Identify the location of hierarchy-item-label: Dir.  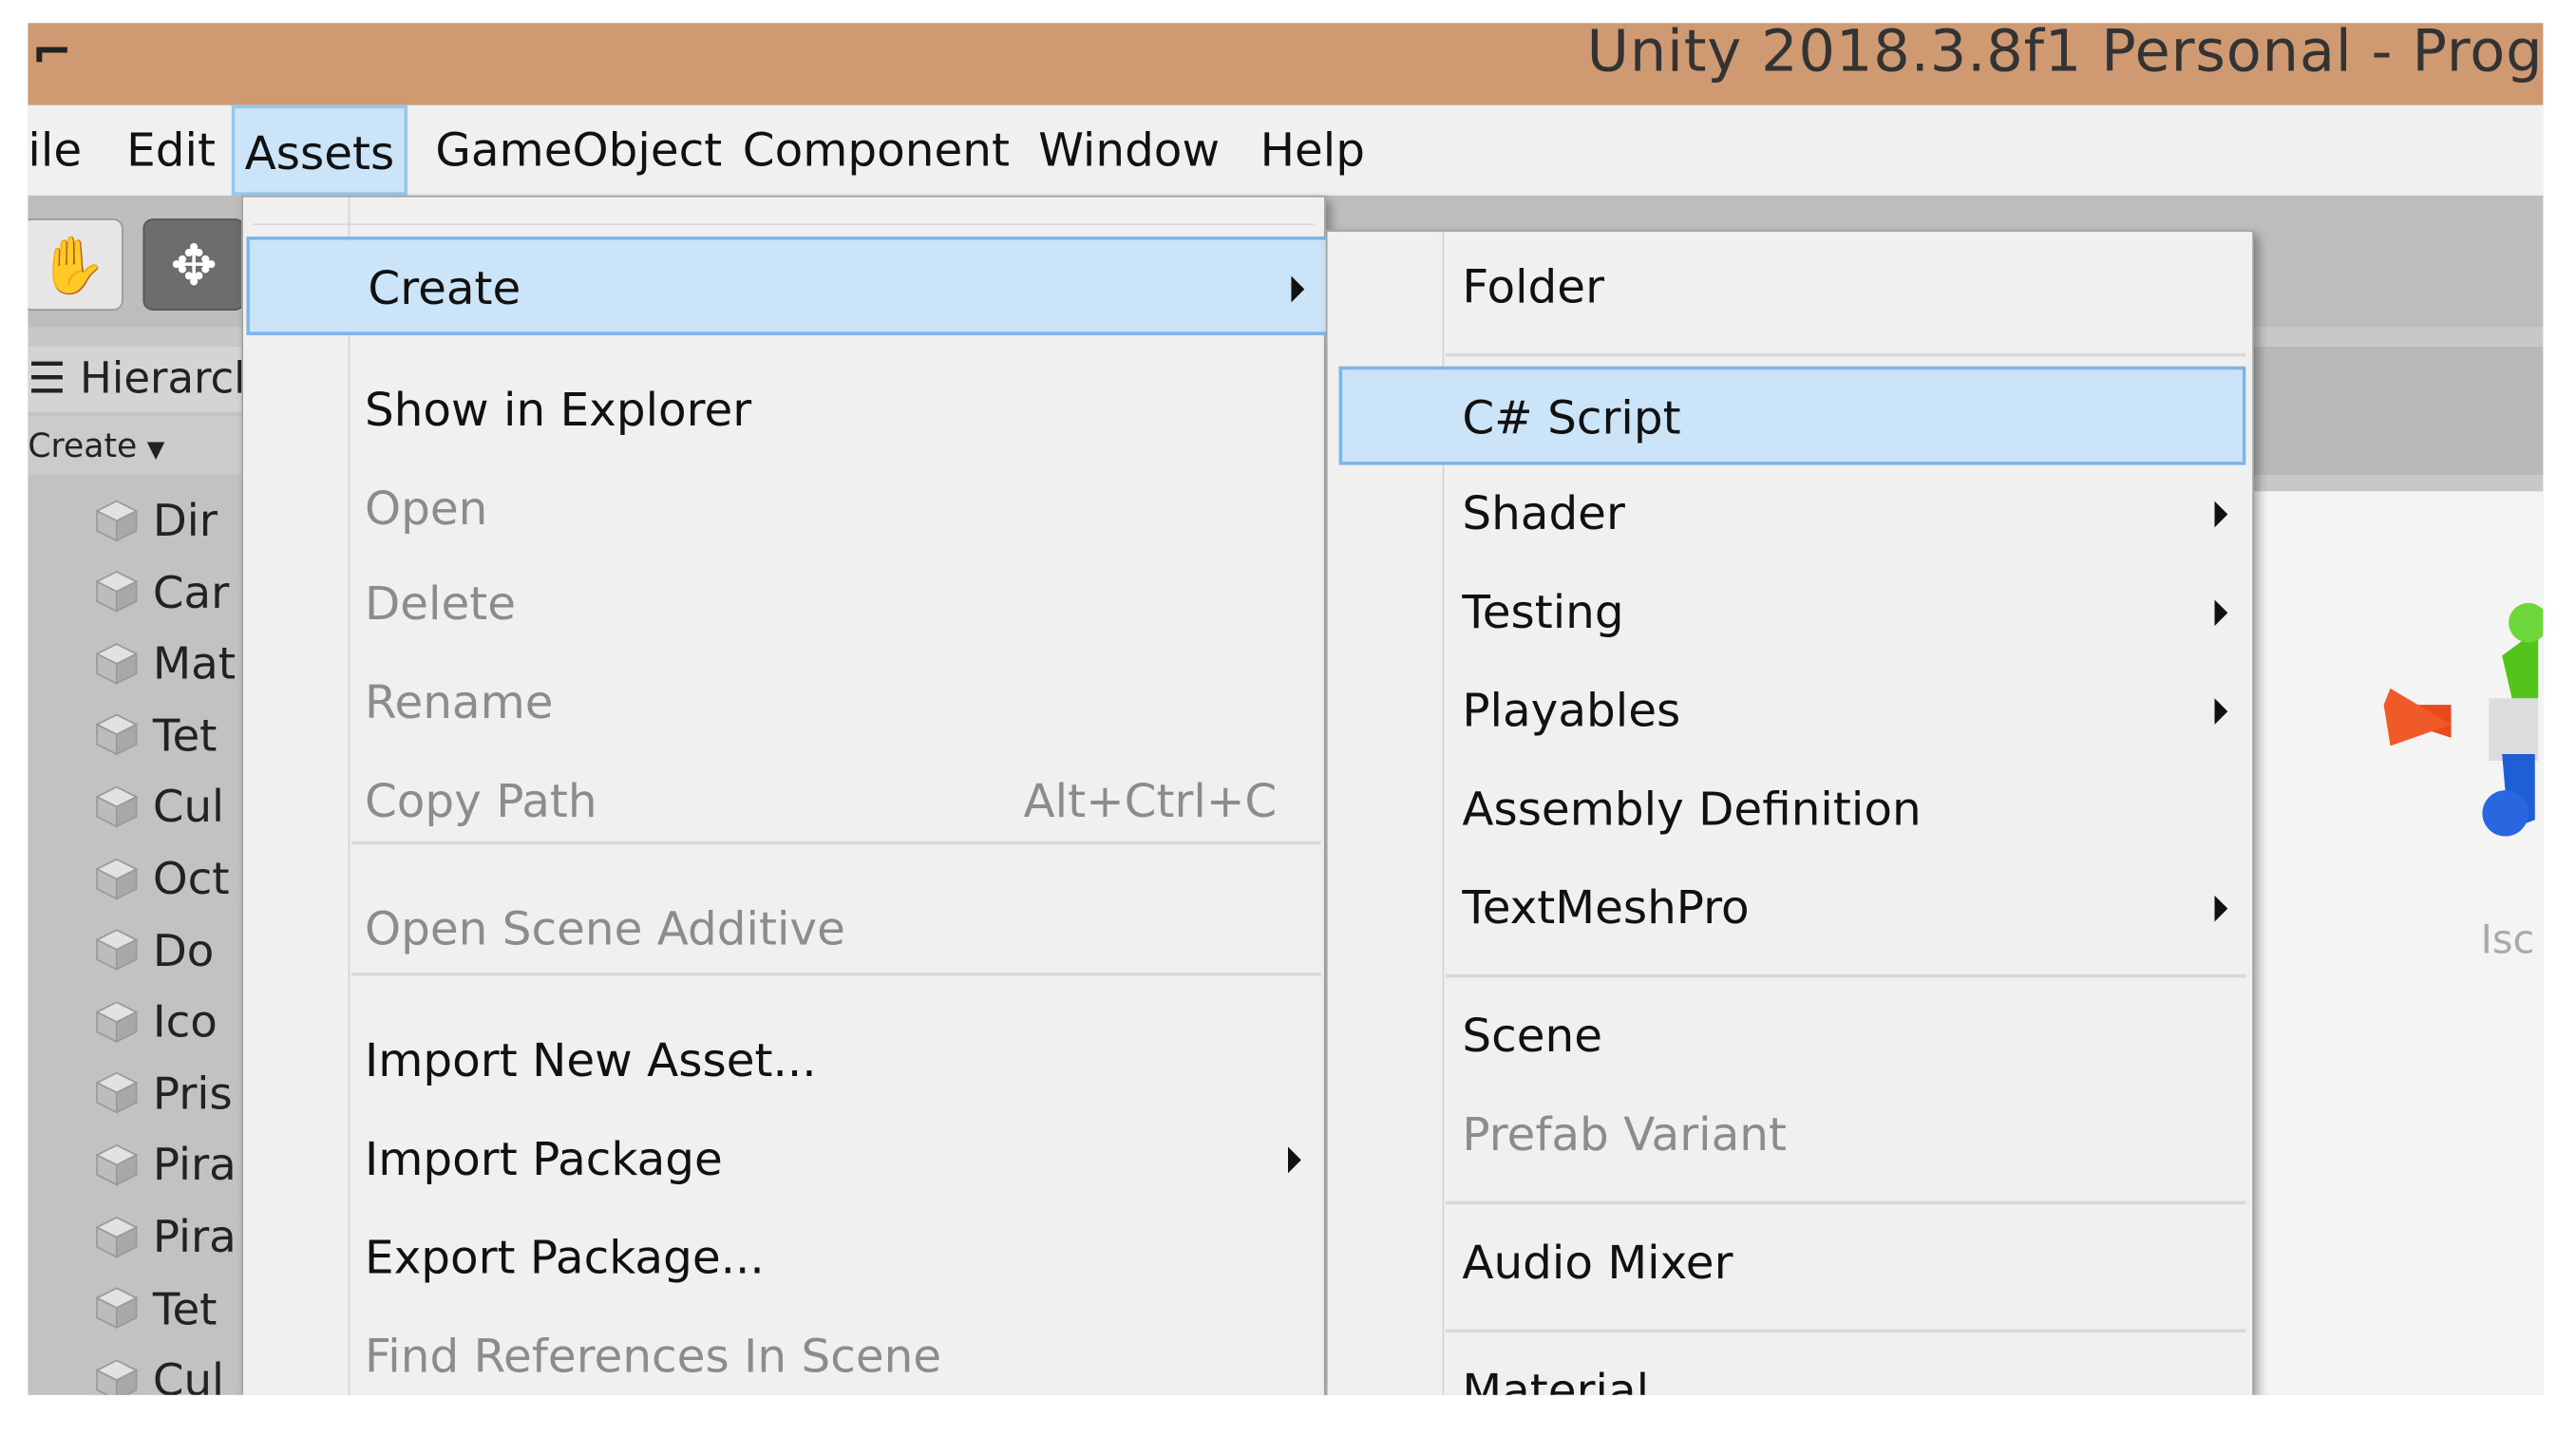
(185, 522).